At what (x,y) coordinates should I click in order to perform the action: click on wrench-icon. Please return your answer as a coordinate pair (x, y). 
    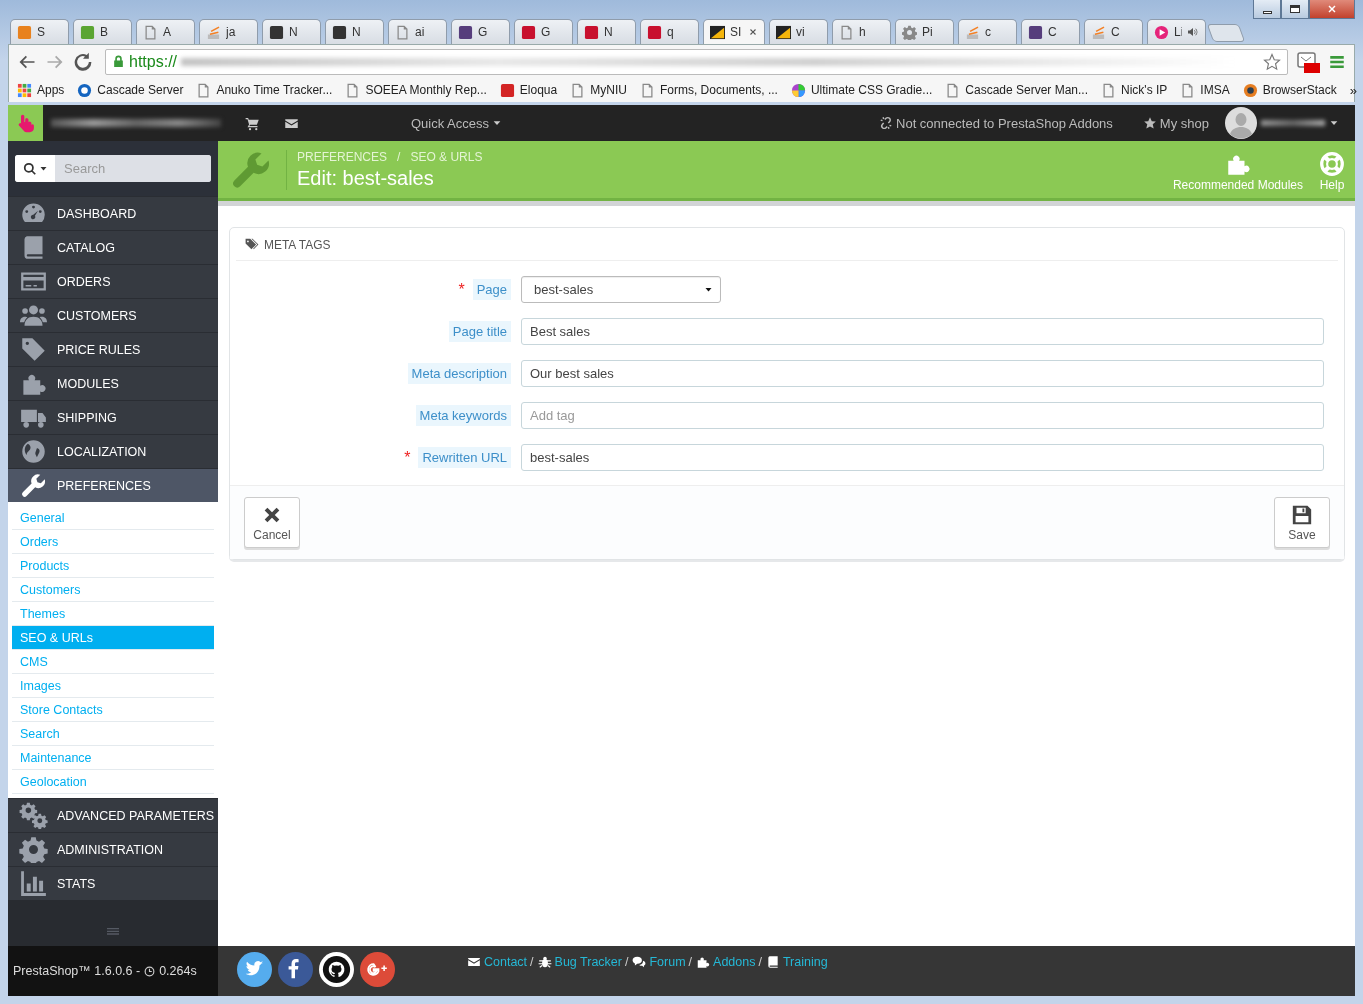
    Looking at the image, I should click on (33, 485).